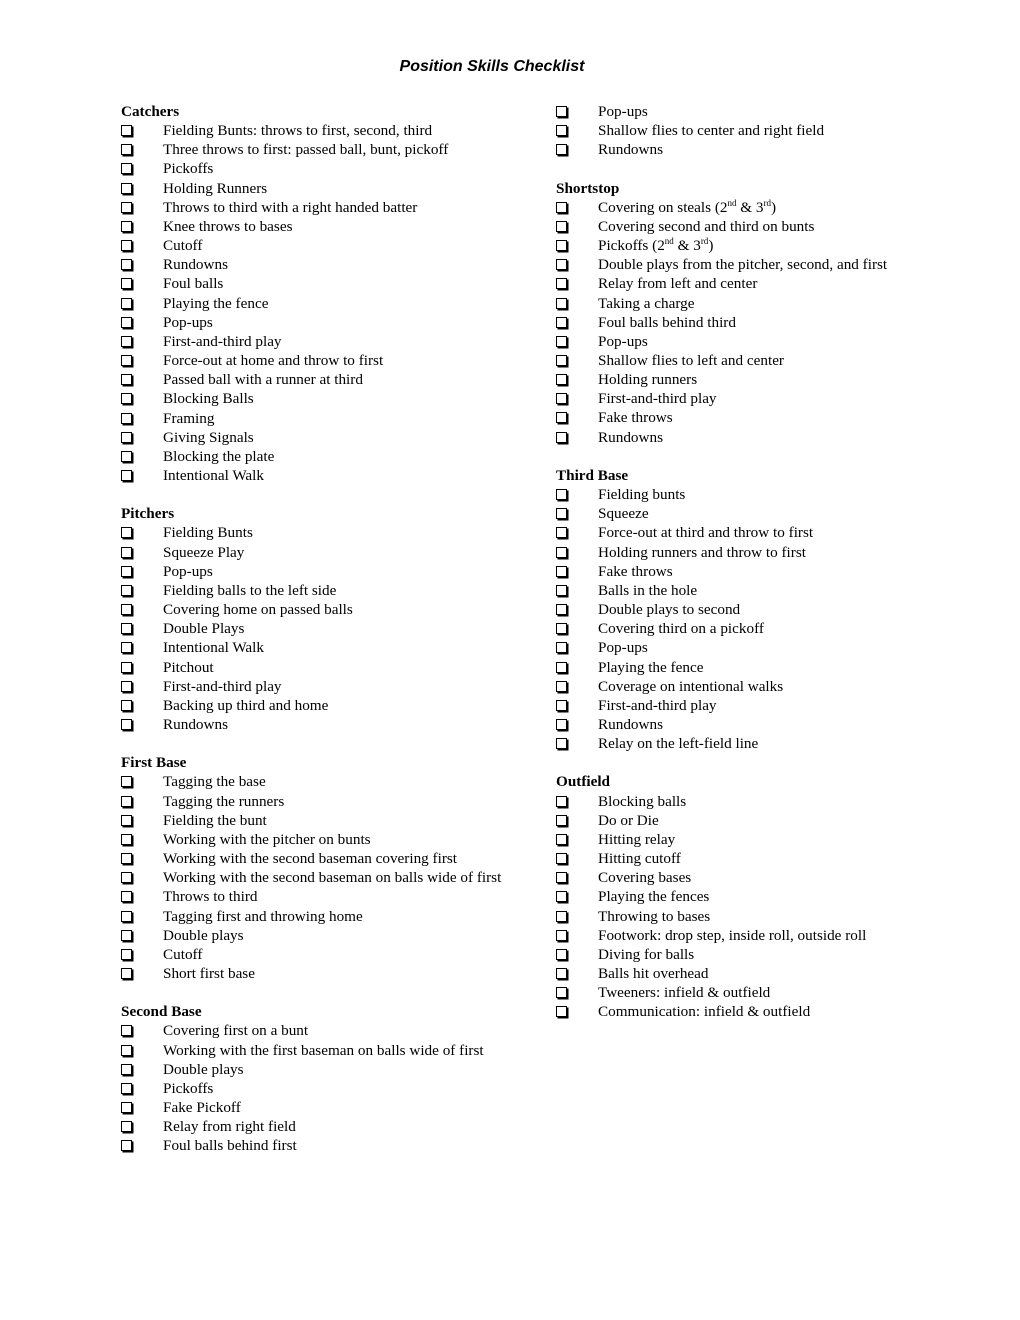 The height and width of the screenshot is (1320, 1020). Describe the element at coordinates (321, 188) in the screenshot. I see `checklist-item: Holding Runners` at that location.